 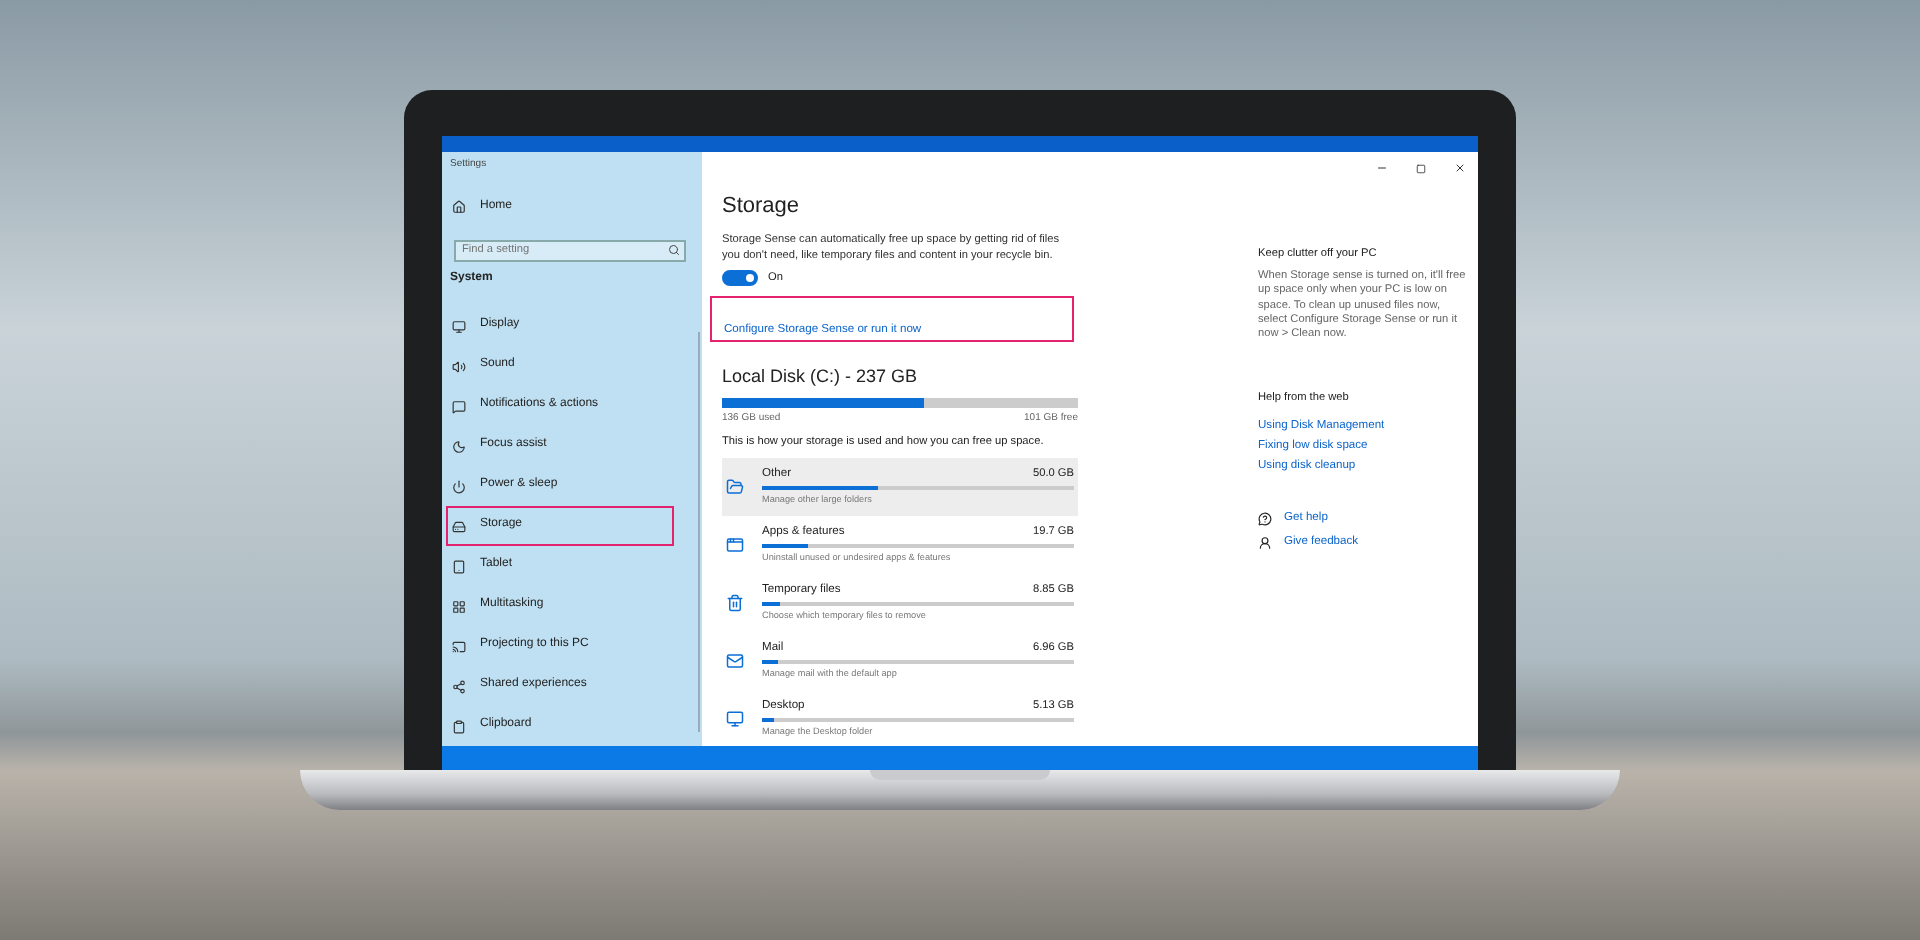 What do you see at coordinates (1382, 168) in the screenshot?
I see `minimize-icon` at bounding box center [1382, 168].